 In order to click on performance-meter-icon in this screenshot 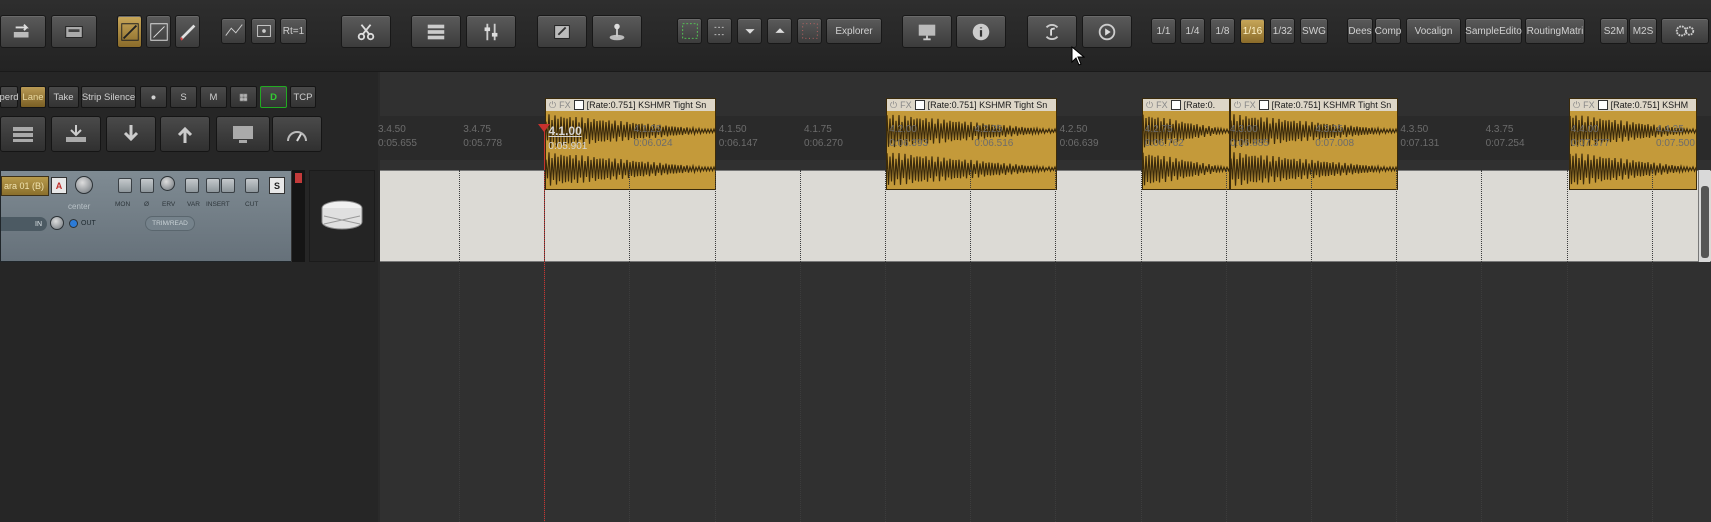, I will do `click(297, 134)`.